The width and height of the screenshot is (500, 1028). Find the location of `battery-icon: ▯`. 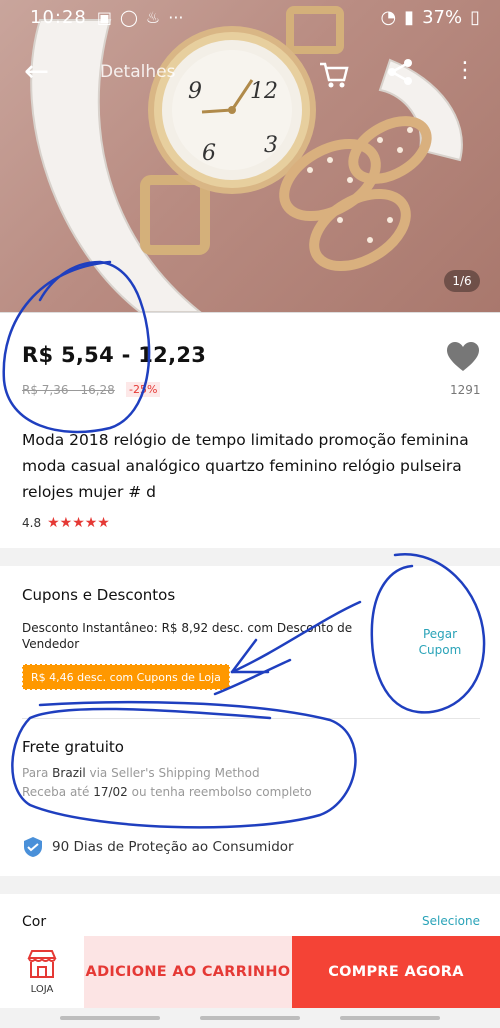

battery-icon: ▯ is located at coordinates (475, 17).